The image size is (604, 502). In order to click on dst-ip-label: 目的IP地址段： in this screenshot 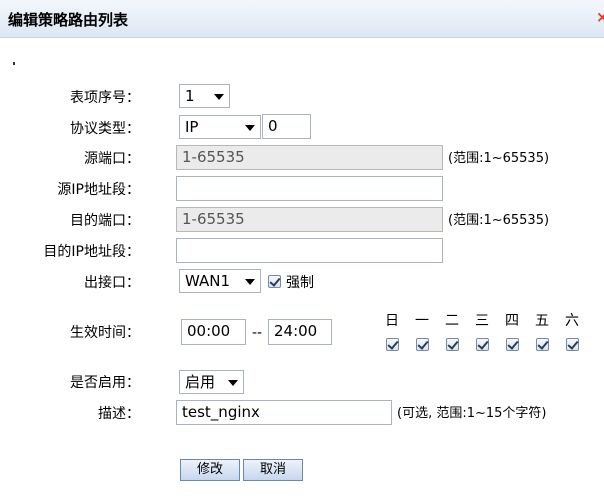, I will do `click(91, 252)`.